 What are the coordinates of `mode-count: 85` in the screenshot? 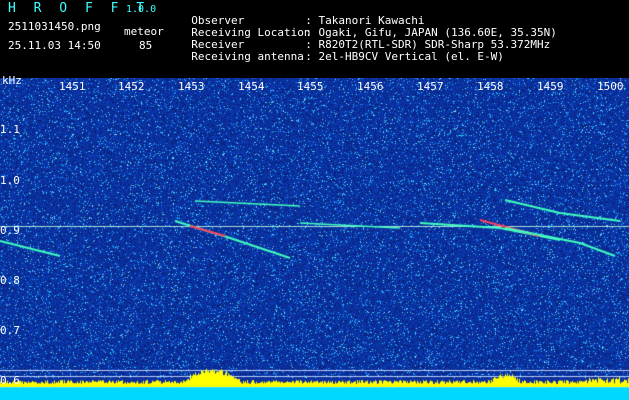 It's located at (146, 45).